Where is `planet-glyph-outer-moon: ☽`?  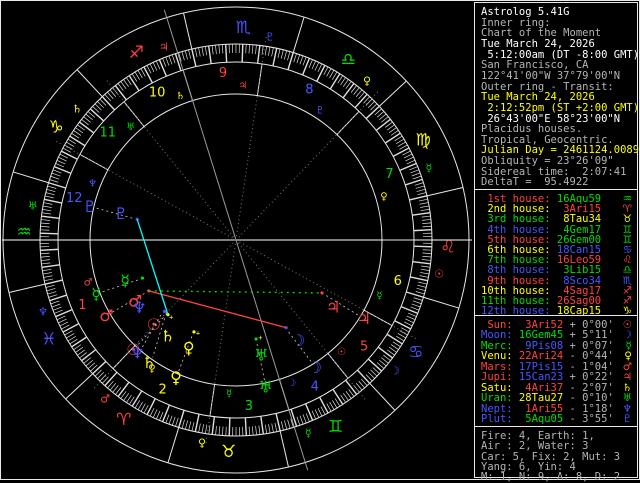 planet-glyph-outer-moon: ☽ is located at coordinates (315, 367).